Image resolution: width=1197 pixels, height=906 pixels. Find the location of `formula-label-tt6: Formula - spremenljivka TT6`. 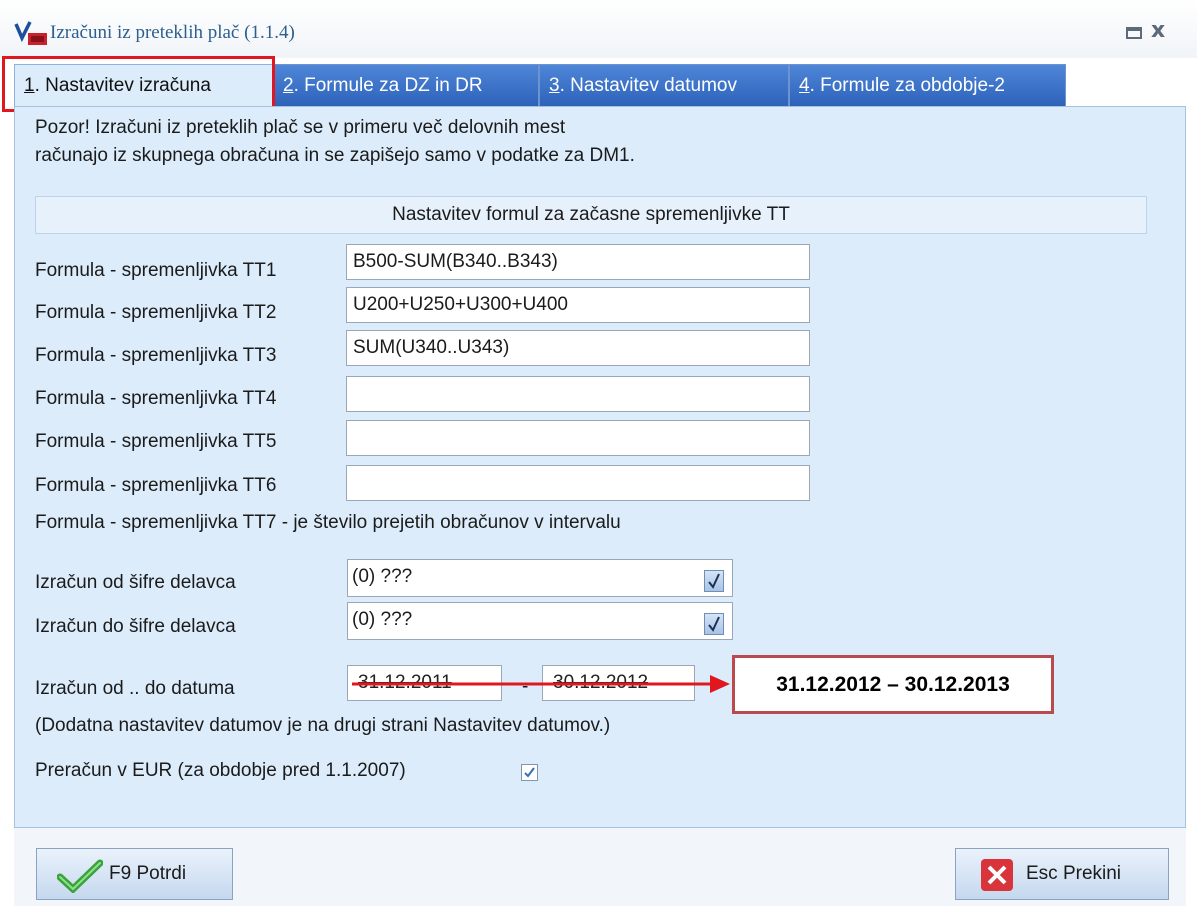

formula-label-tt6: Formula - spremenljivka TT6 is located at coordinates (156, 485).